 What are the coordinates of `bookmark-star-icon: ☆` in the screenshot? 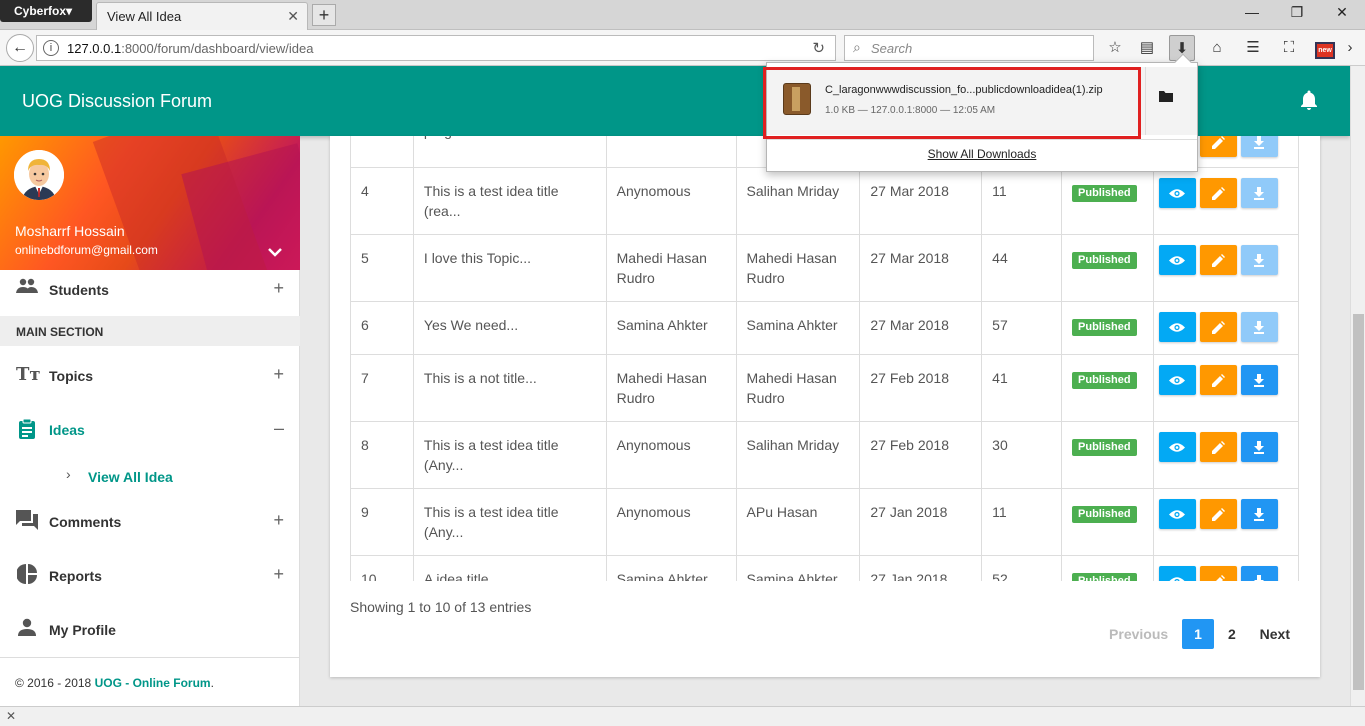 It's located at (1115, 48).